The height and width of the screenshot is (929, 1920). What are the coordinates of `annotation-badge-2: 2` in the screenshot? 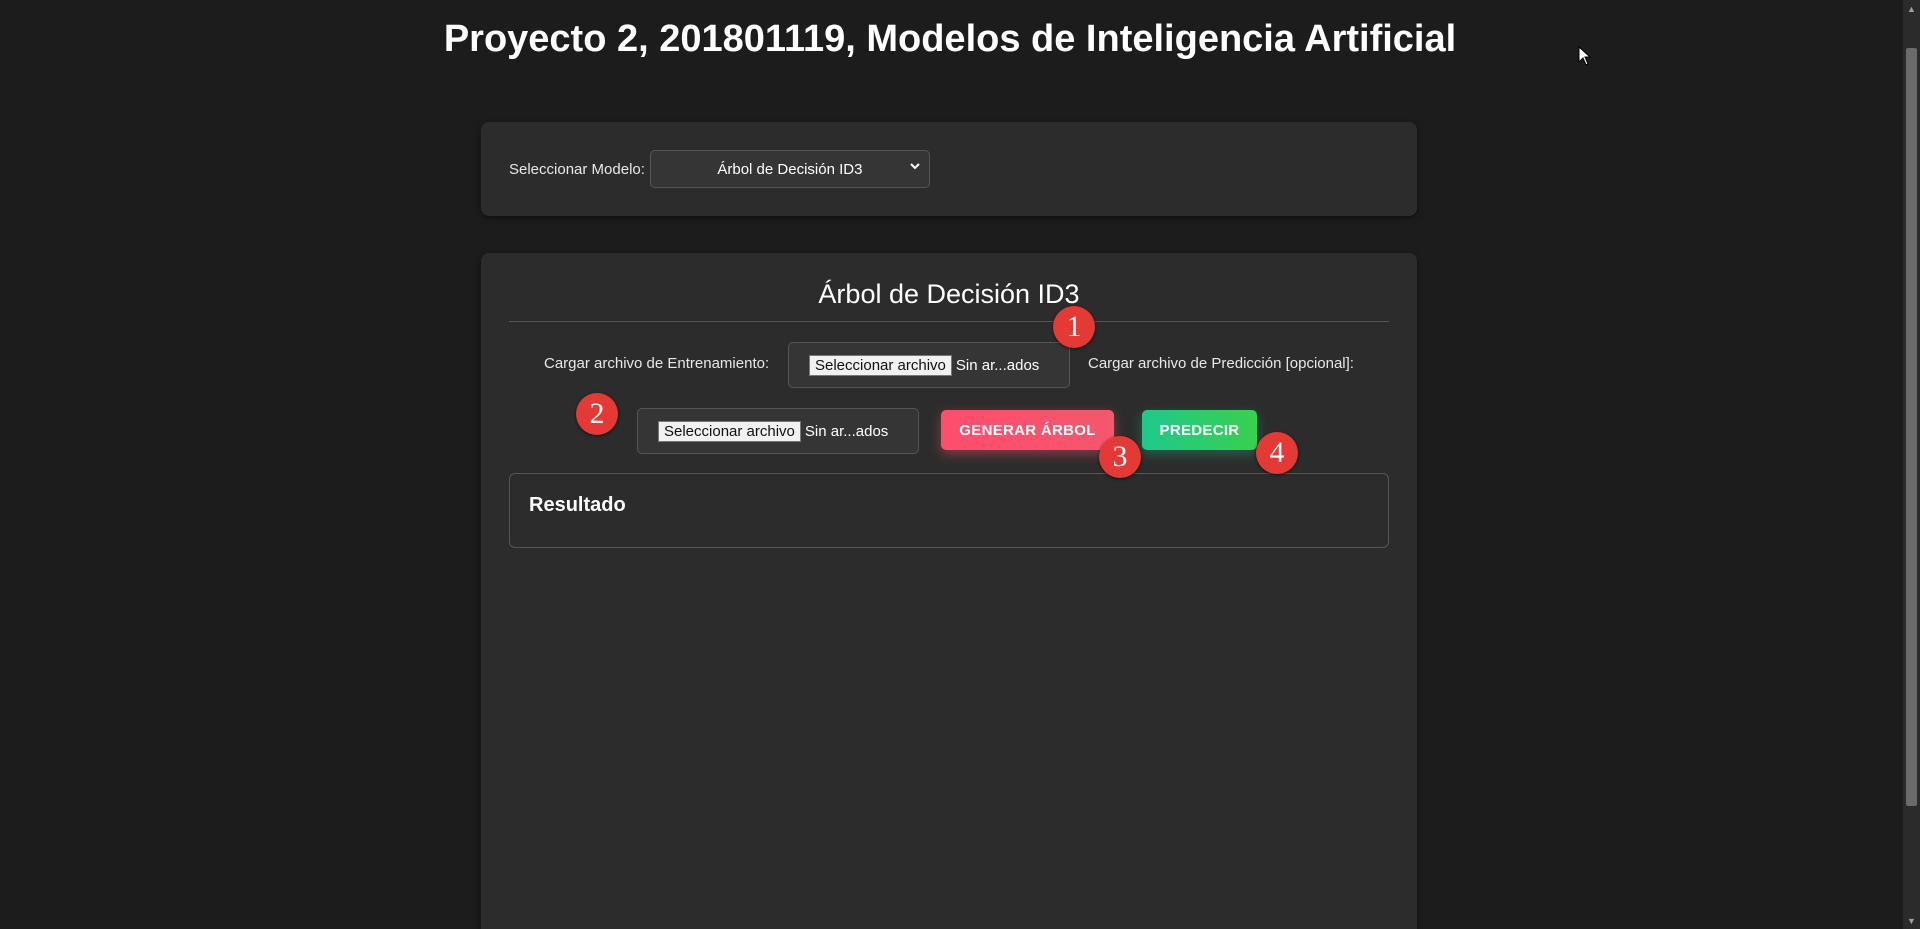 It's located at (597, 414).